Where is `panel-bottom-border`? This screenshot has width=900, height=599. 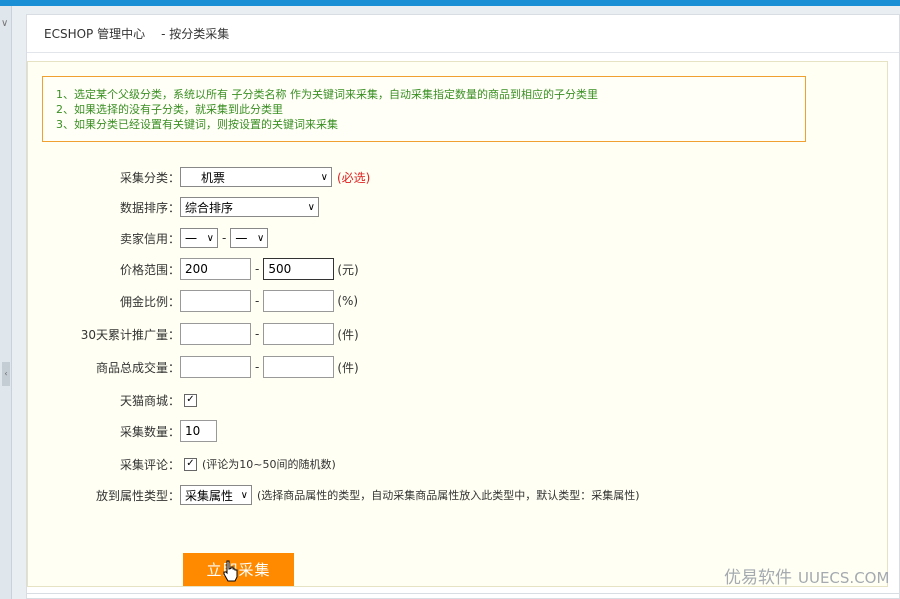 panel-bottom-border is located at coordinates (463, 593).